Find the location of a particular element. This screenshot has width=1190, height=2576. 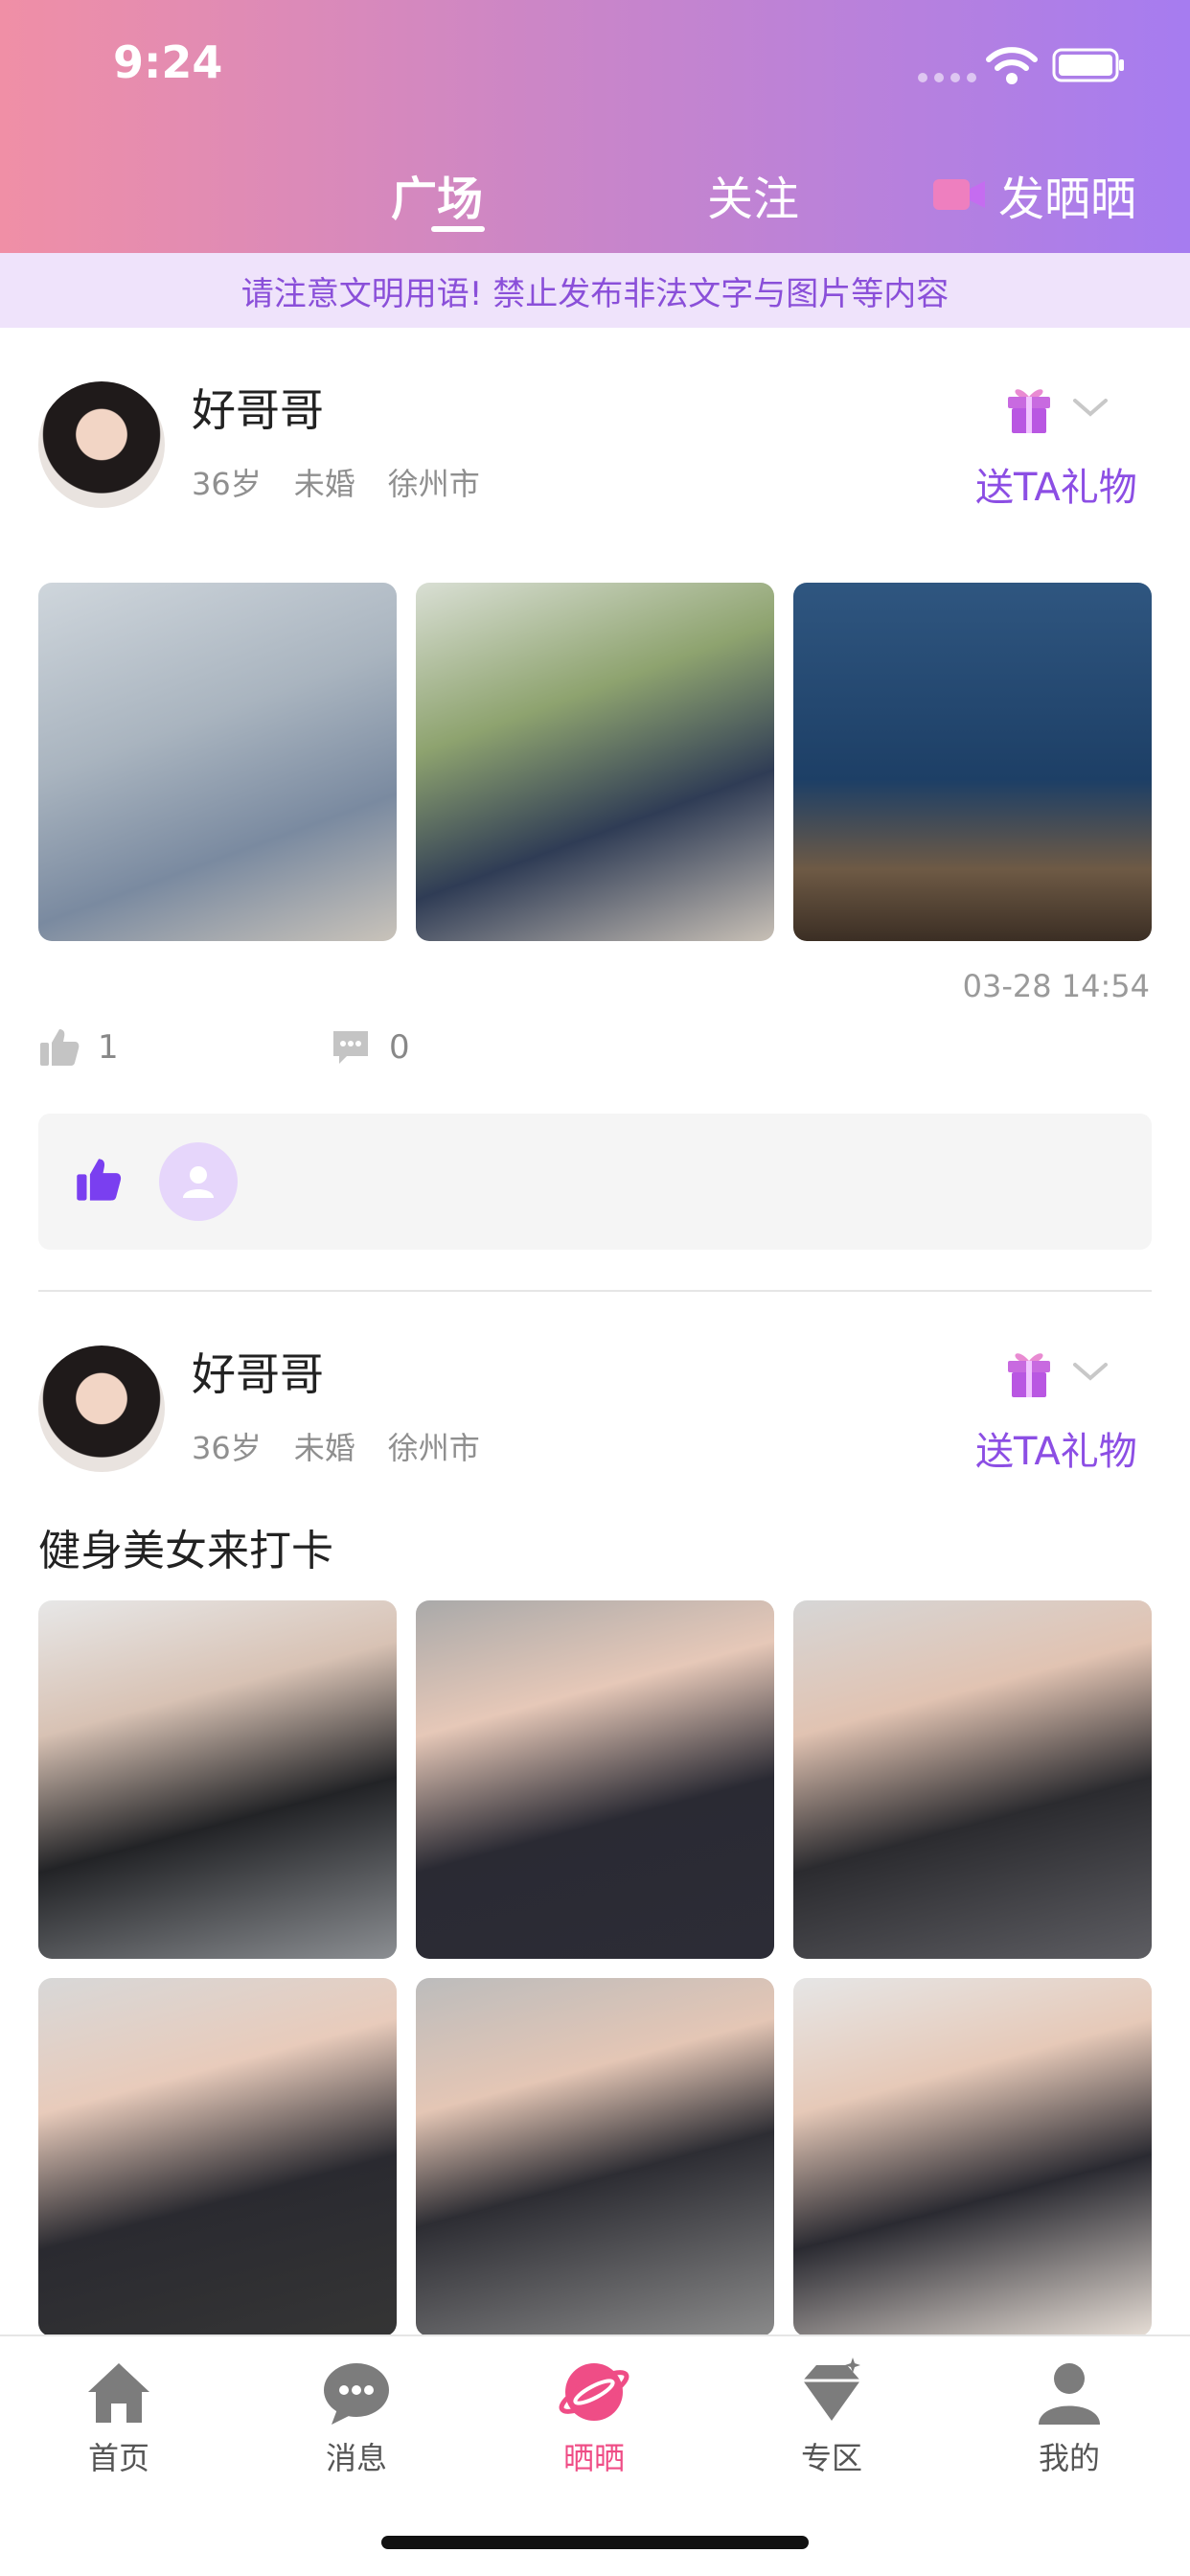

liker-avatar is located at coordinates (199, 1181).